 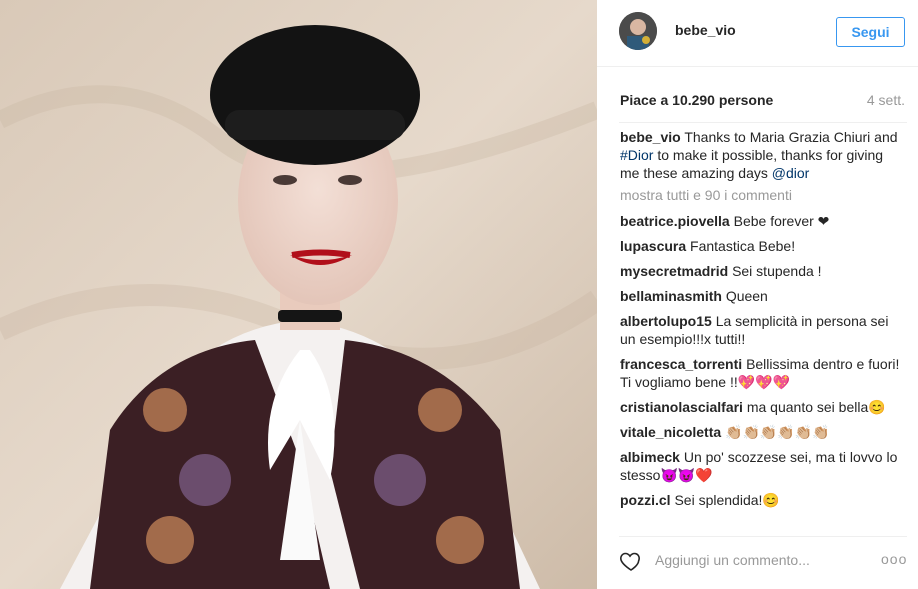 What do you see at coordinates (743, 246) in the screenshot?
I see `comment-text: Fantastica Bebe!` at bounding box center [743, 246].